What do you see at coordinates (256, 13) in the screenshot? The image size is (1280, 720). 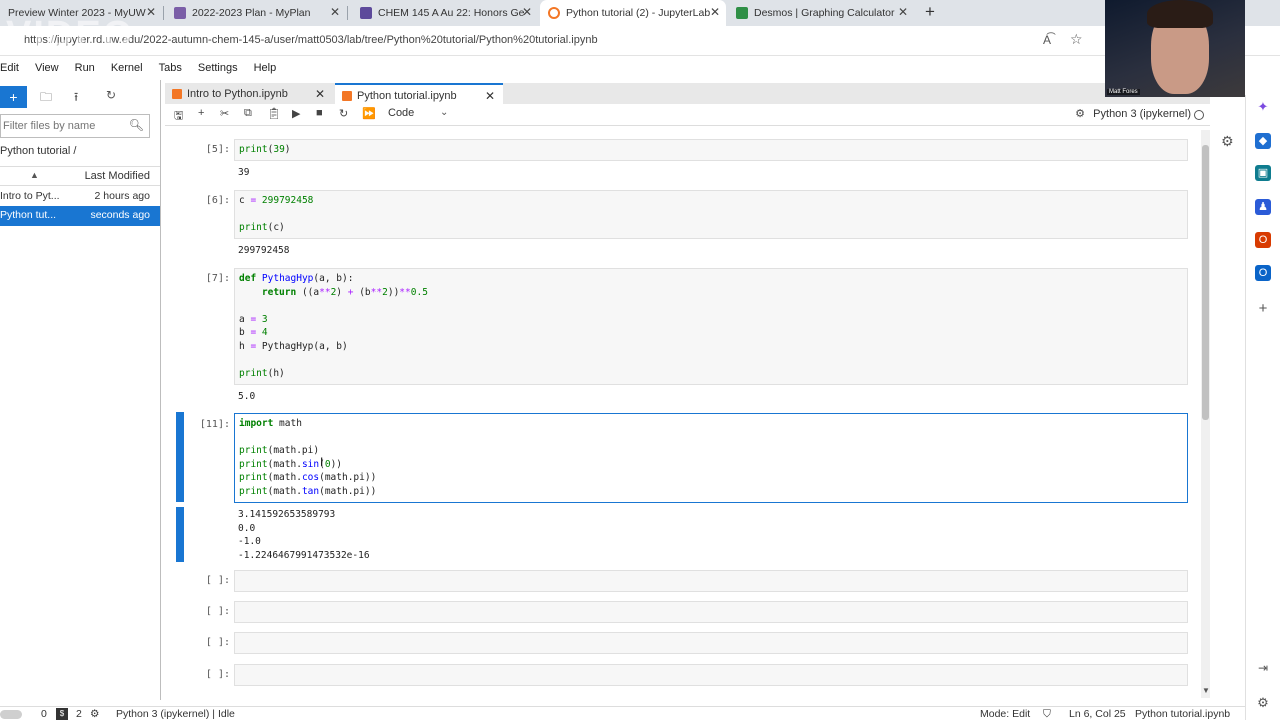 I see `browser-tab-myplan: 2022-2023 Plan - MyPlan ✕` at bounding box center [256, 13].